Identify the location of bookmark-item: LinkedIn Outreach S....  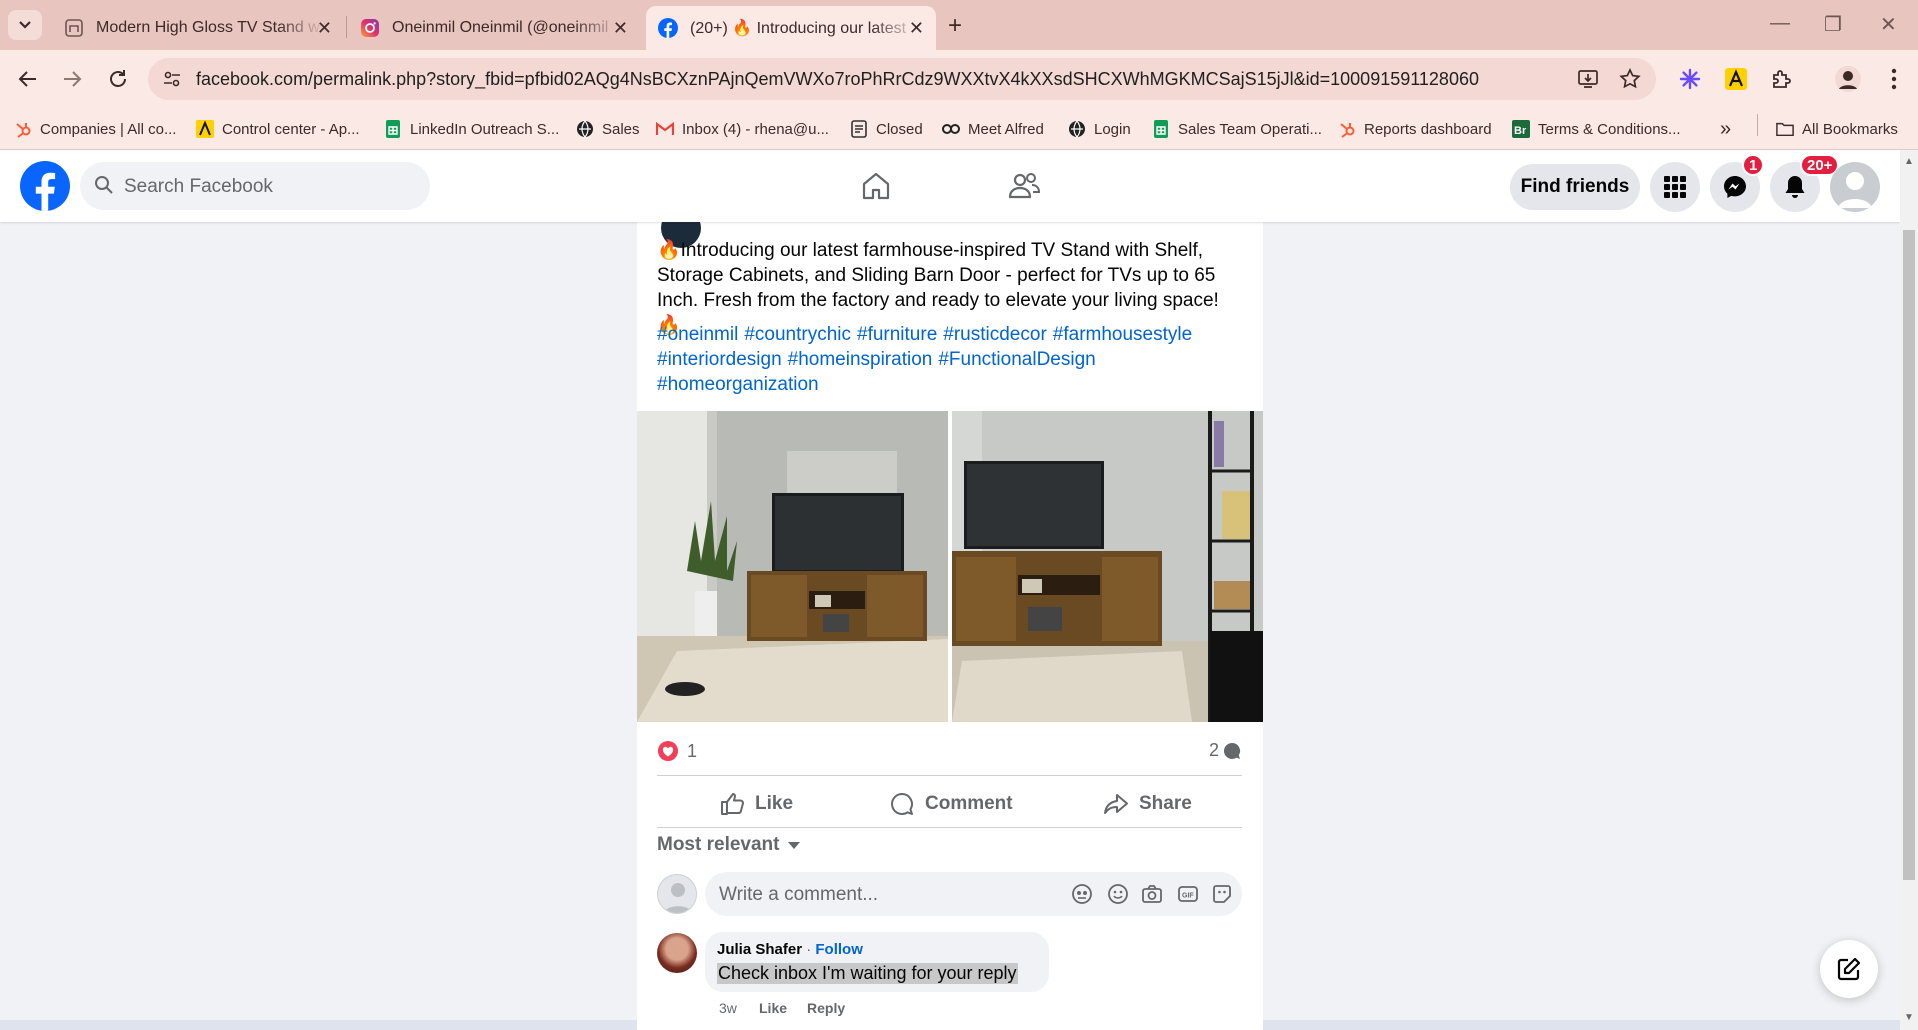
(471, 129).